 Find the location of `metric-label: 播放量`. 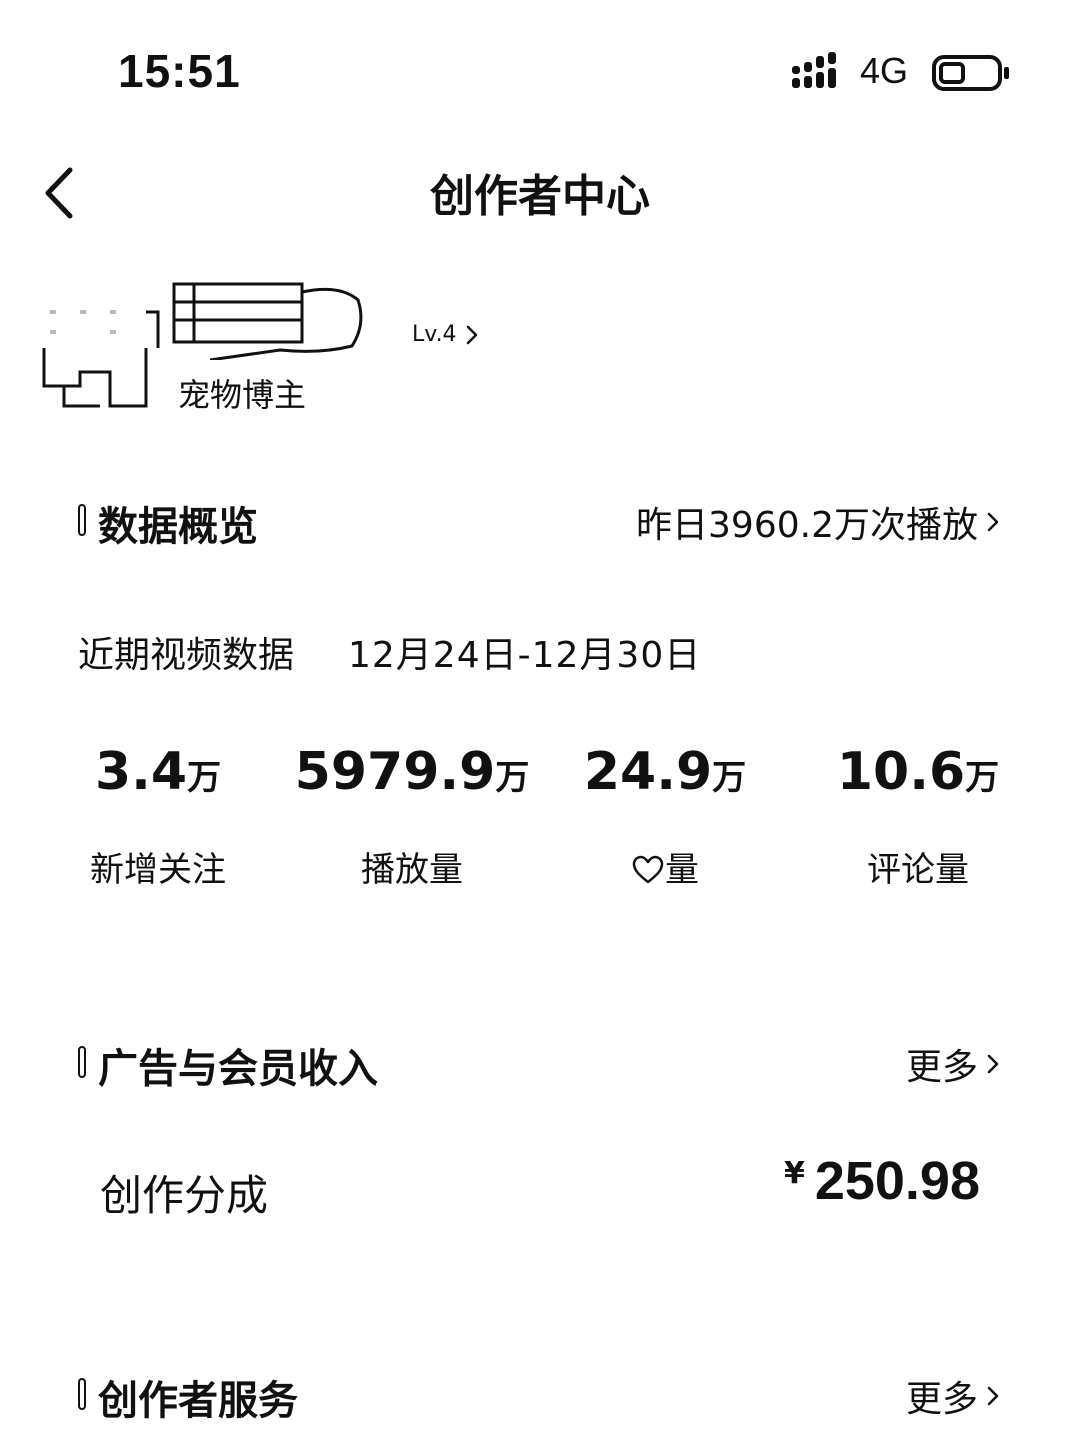

metric-label: 播放量 is located at coordinates (412, 870).